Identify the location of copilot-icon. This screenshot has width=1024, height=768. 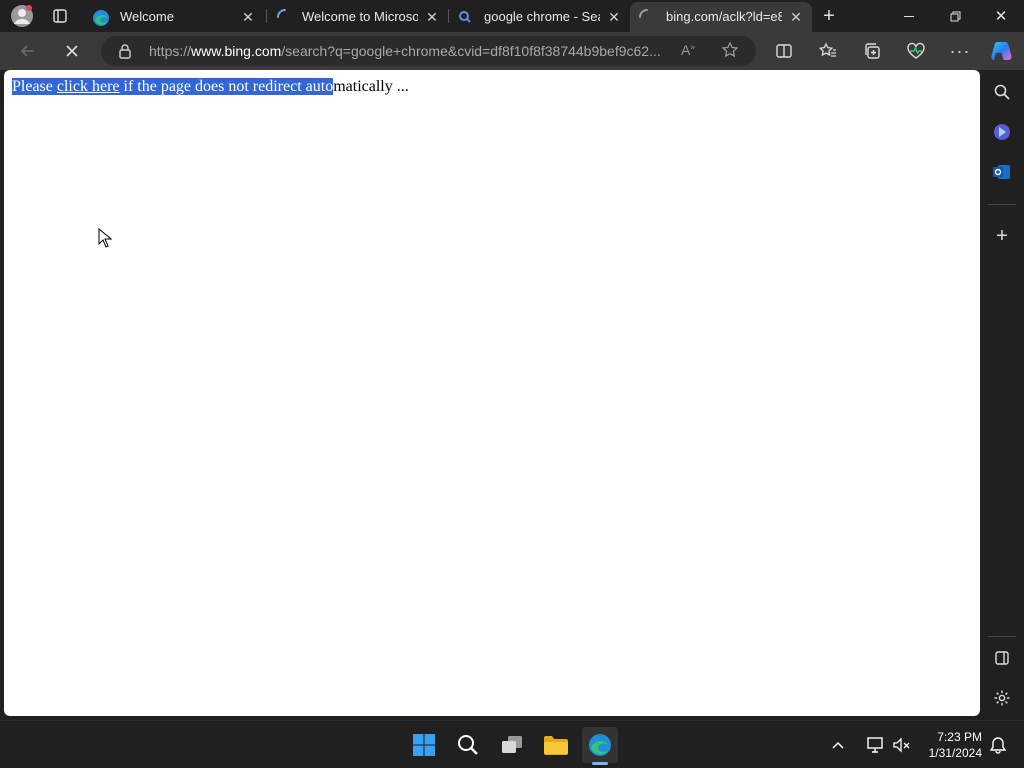
(1001, 51).